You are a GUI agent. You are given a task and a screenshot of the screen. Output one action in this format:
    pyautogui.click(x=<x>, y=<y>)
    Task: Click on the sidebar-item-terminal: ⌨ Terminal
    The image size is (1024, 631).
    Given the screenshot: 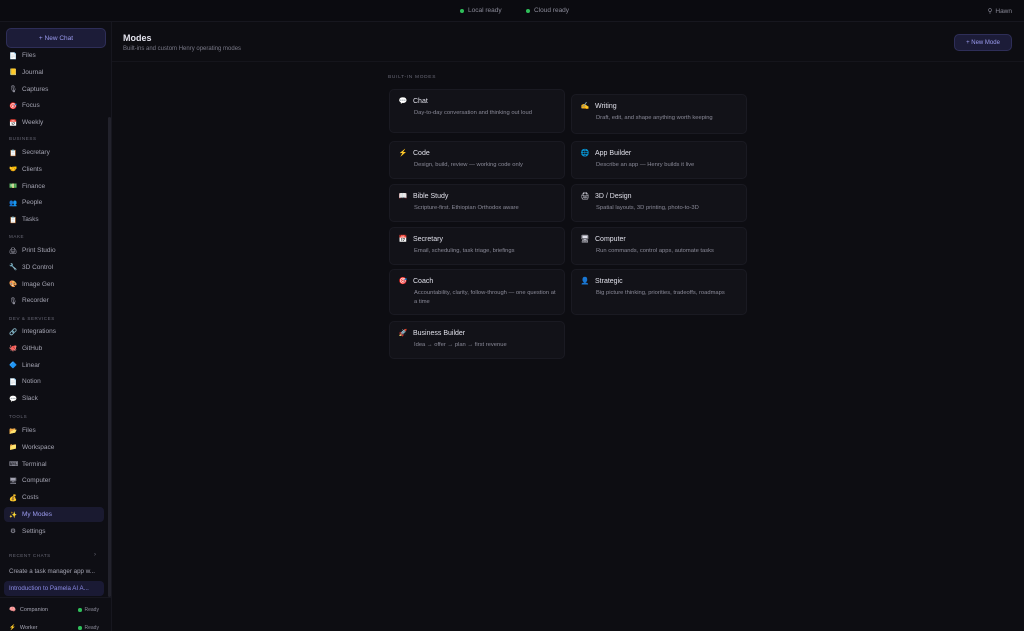 What is the action you would take?
    pyautogui.click(x=54, y=464)
    